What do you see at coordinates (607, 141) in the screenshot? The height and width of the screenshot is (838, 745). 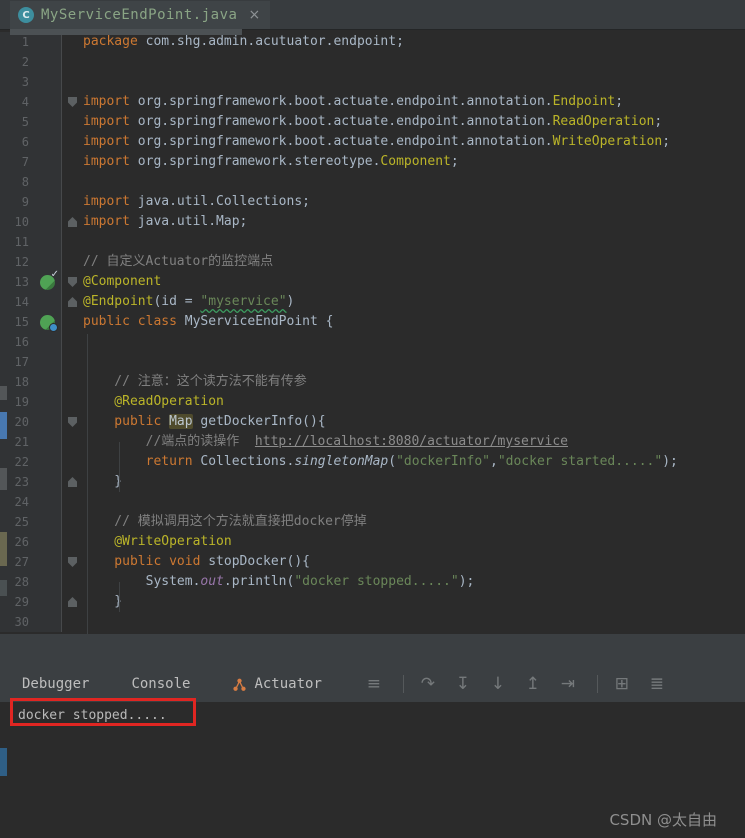 I see `code-segment-ann: WriteOperation` at bounding box center [607, 141].